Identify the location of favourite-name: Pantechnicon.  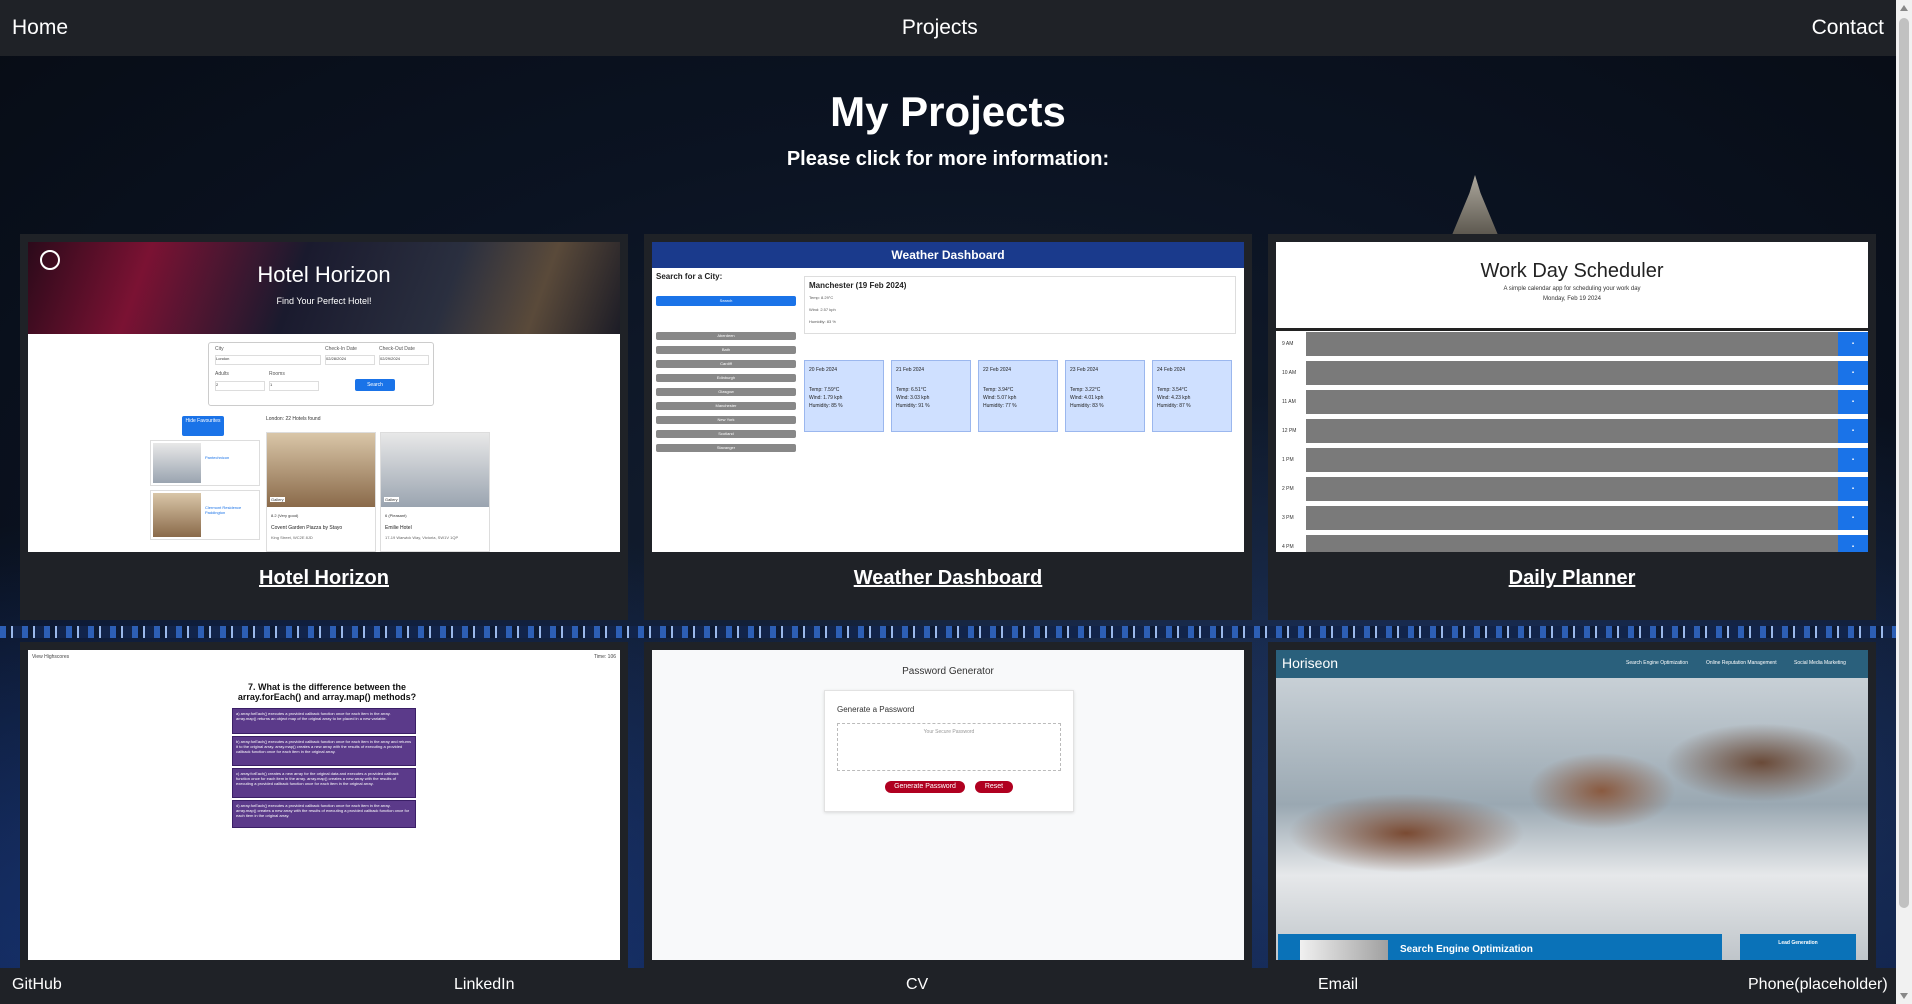
(217, 457).